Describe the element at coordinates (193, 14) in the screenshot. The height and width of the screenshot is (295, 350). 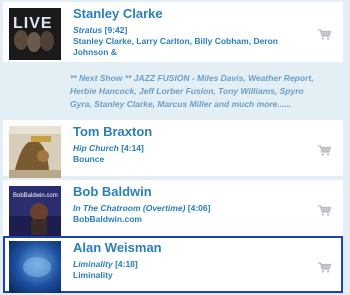
I see `artist-name: Stanley Clarke` at that location.